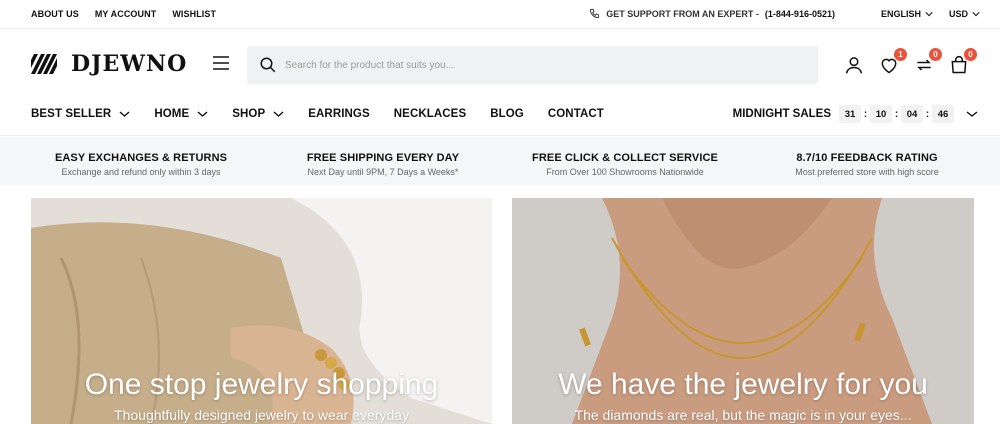 Image resolution: width=1000 pixels, height=424 pixels. Describe the element at coordinates (535, 65) in the screenshot. I see `search-input` at that location.